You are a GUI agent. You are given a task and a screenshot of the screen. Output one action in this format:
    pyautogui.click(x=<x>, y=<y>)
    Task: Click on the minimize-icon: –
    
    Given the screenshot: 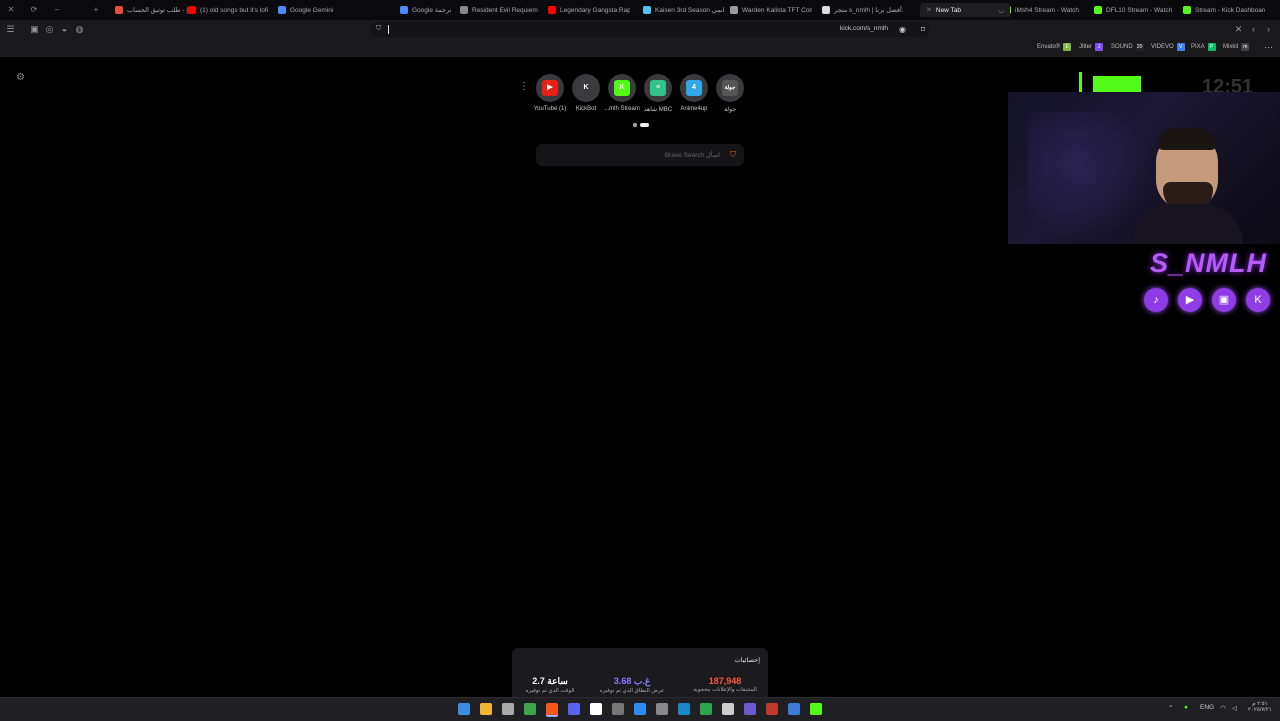 What is the action you would take?
    pyautogui.click(x=57, y=10)
    